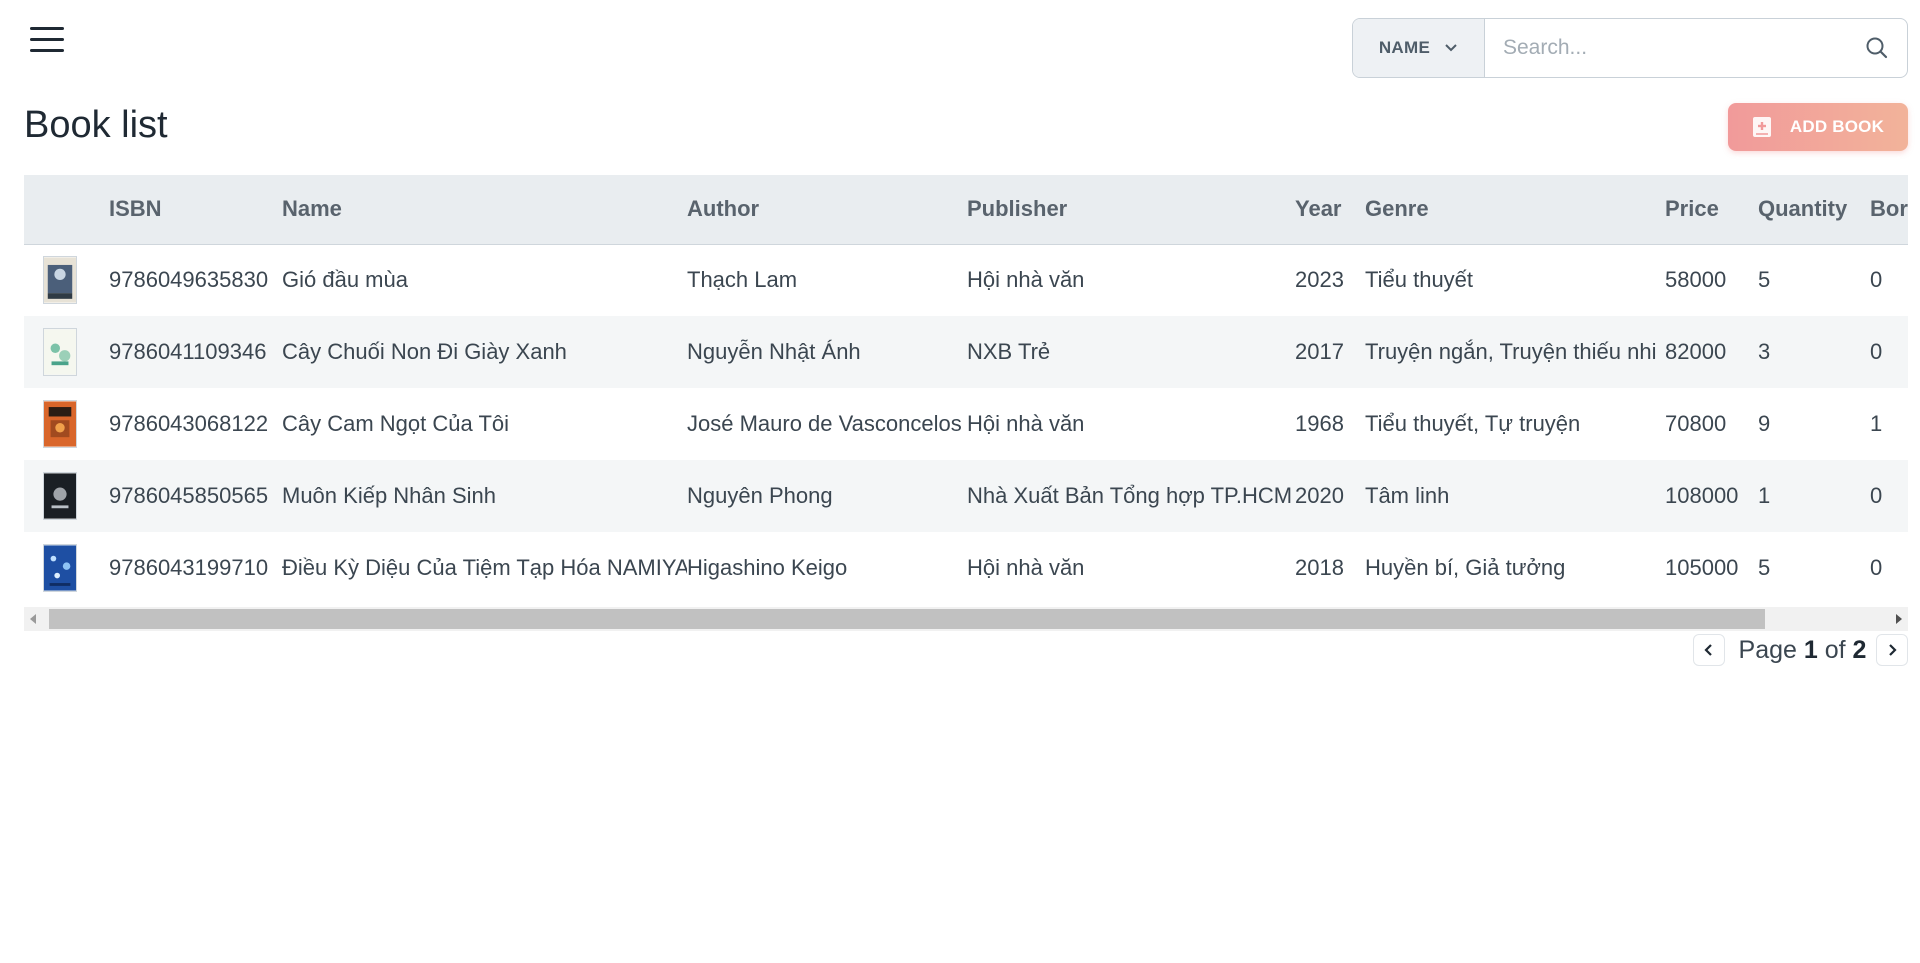  What do you see at coordinates (484, 209) in the screenshot?
I see `column-header-name: Name` at bounding box center [484, 209].